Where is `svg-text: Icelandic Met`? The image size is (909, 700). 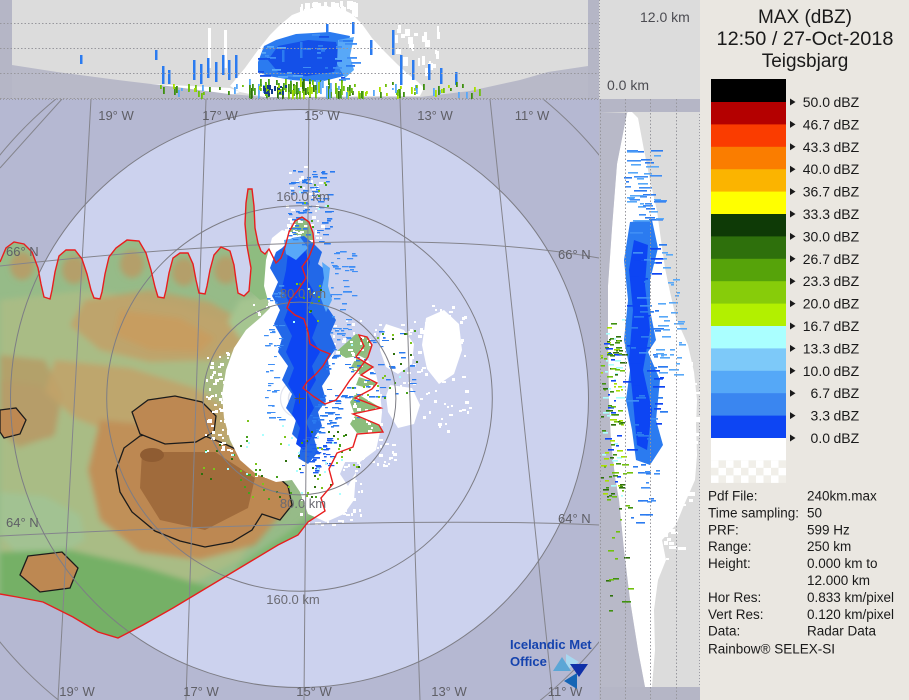 svg-text: Icelandic Met is located at coordinates (551, 644).